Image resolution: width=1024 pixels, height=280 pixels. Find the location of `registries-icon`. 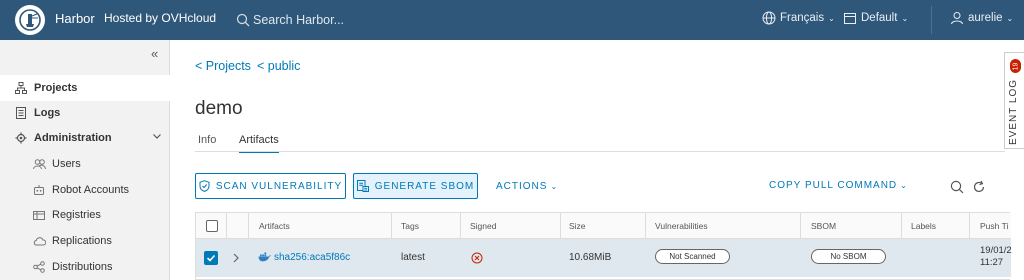

registries-icon is located at coordinates (39, 215).